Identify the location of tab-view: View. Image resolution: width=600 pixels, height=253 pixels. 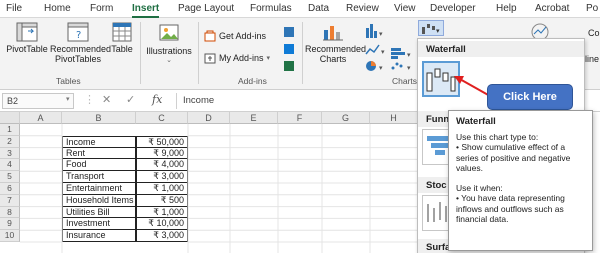
(405, 8).